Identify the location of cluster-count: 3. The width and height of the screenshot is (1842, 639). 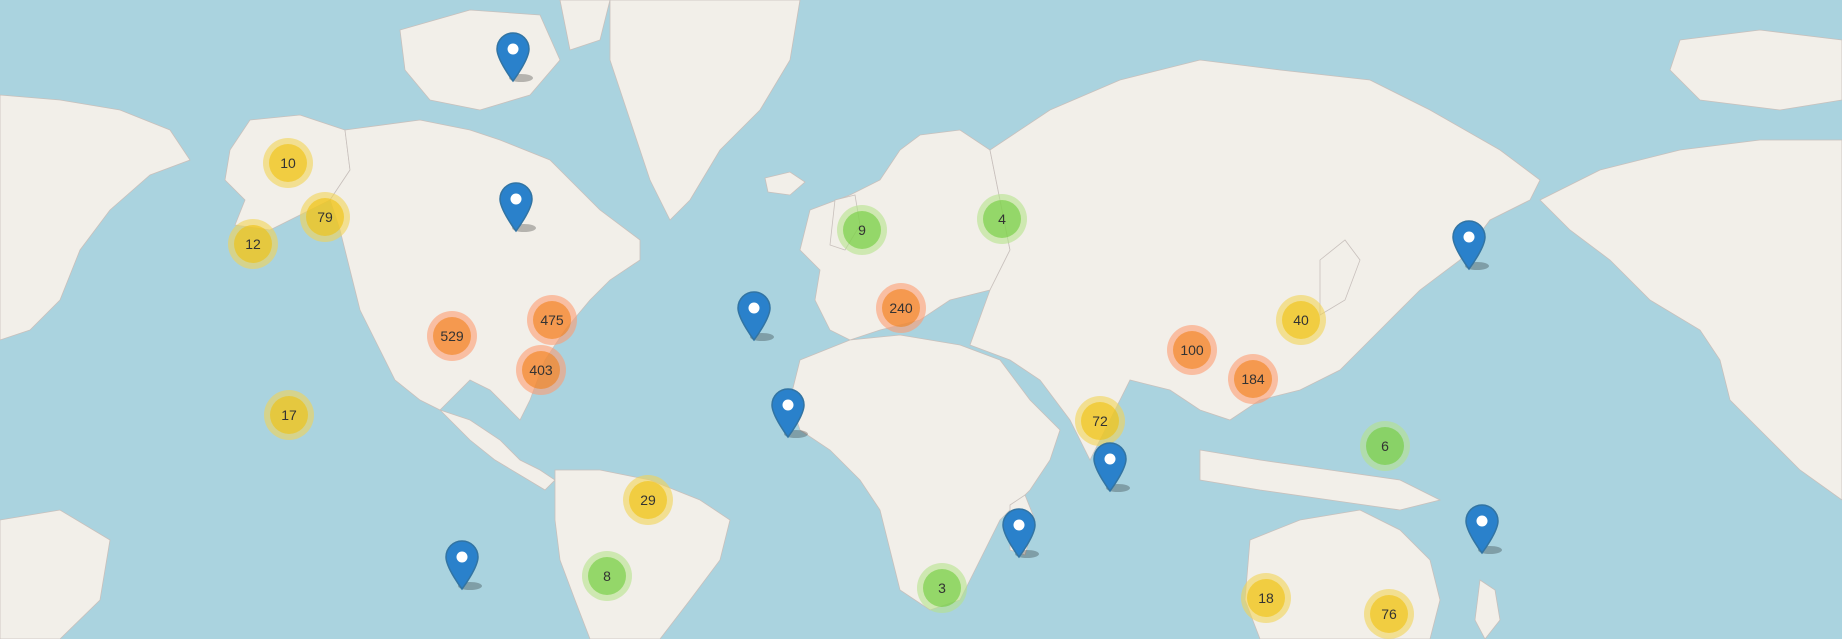
(942, 588).